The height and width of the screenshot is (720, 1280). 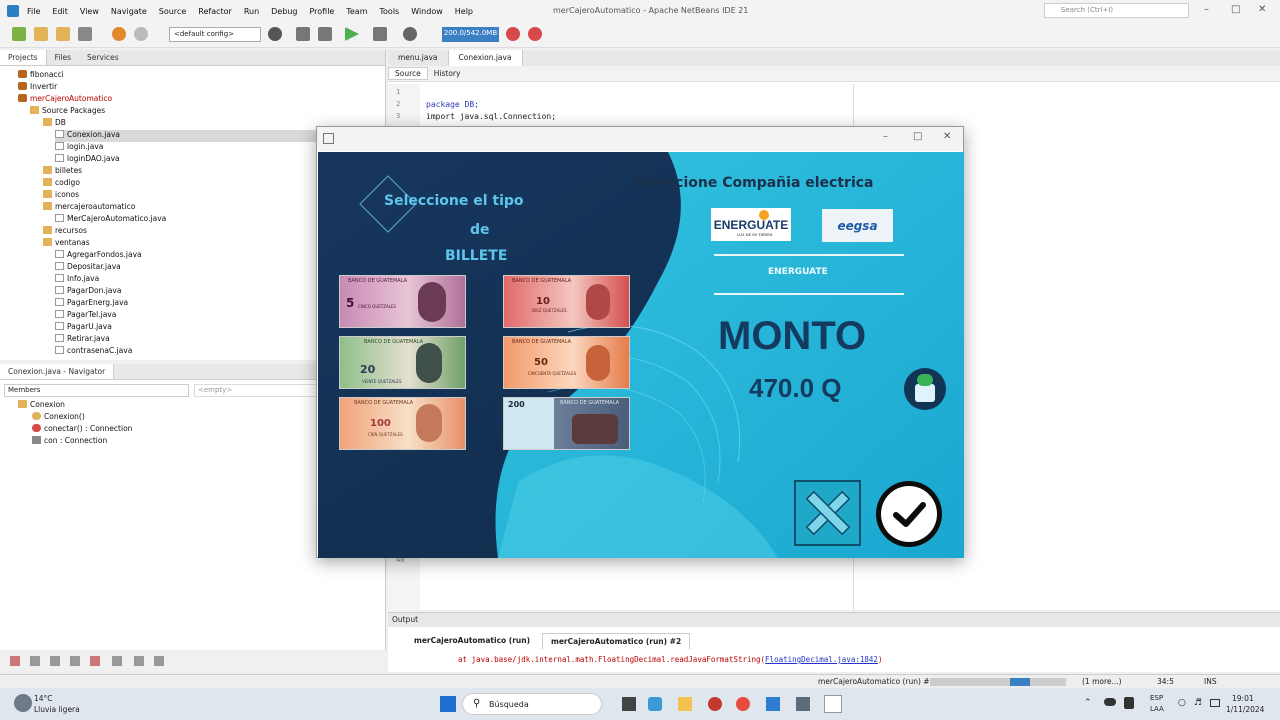 What do you see at coordinates (452, 104) in the screenshot?
I see `code-line: package DB;` at bounding box center [452, 104].